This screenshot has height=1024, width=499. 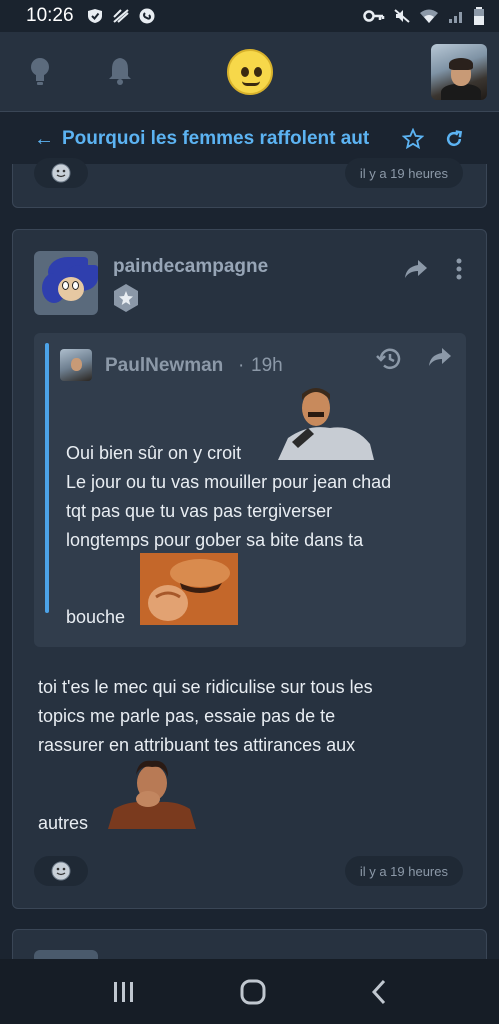 I want to click on logo-mouth, so click(x=251, y=83).